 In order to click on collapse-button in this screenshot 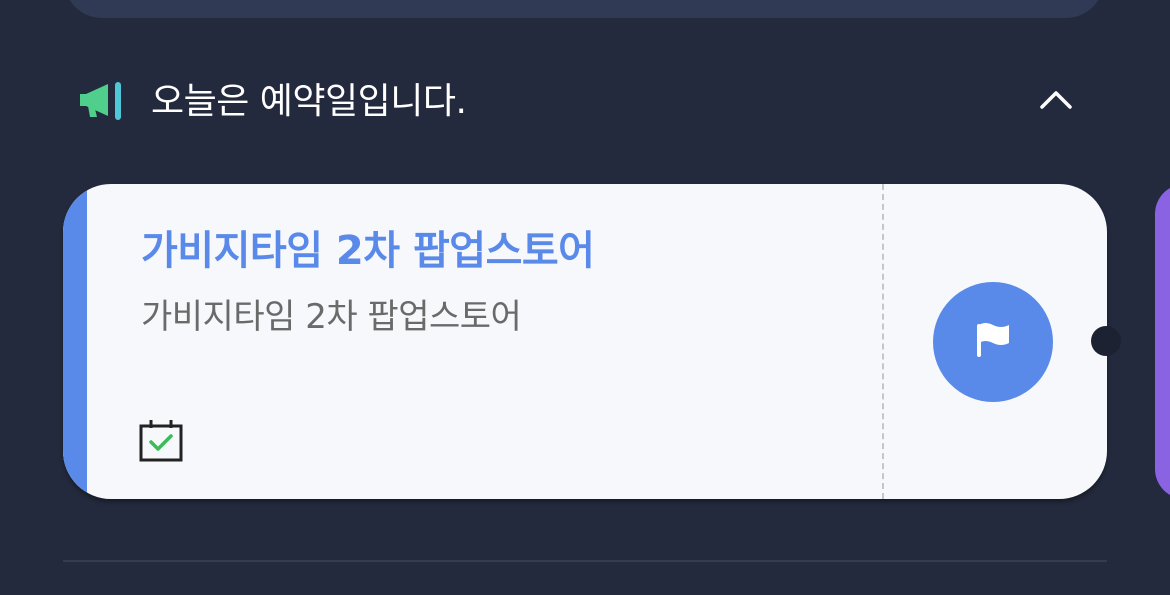, I will do `click(1056, 102)`.